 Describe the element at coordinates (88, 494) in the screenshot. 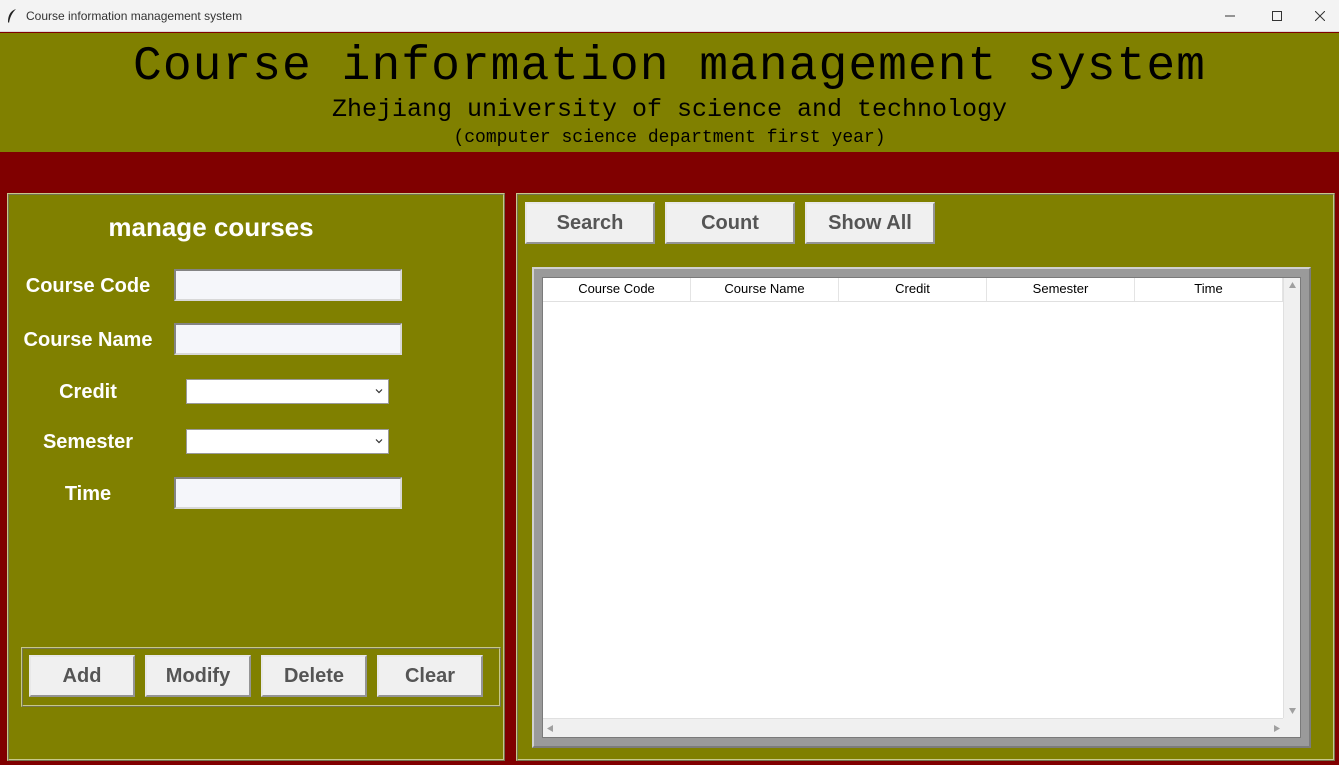

I see `time-label: Time` at that location.